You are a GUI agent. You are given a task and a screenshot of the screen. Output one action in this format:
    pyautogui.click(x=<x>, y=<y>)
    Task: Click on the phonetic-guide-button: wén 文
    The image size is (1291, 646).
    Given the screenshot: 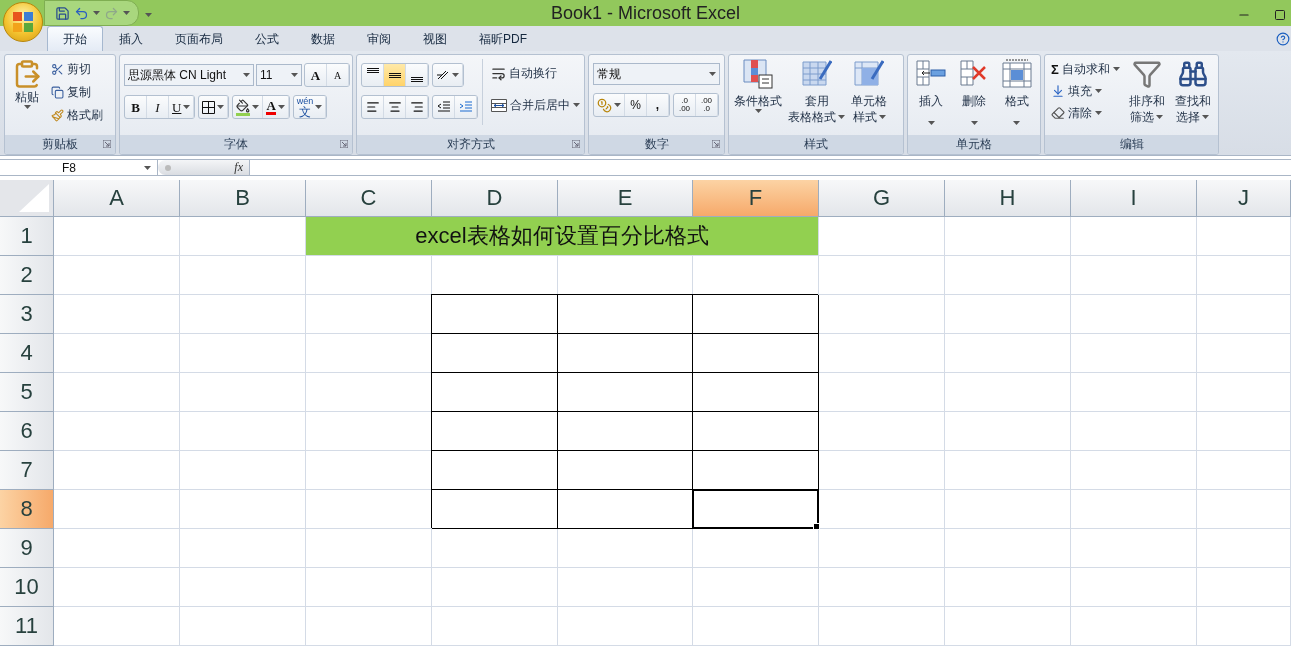 What is the action you would take?
    pyautogui.click(x=310, y=107)
    